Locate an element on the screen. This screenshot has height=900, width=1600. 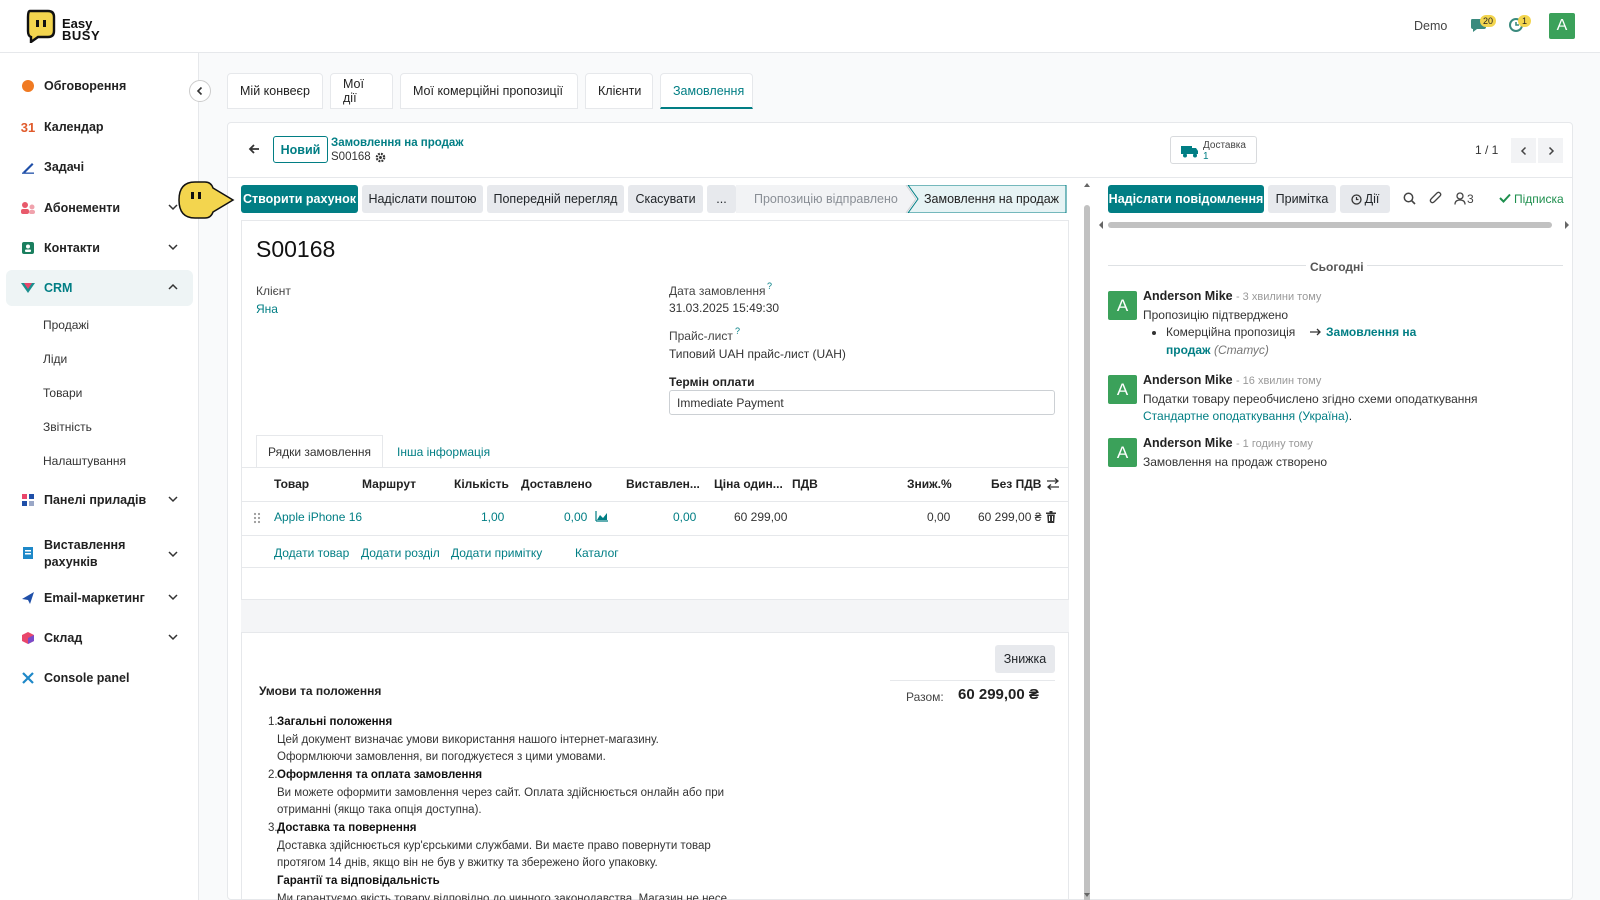
sidebar-sub-settings: Налаштування is located at coordinates (84, 461).